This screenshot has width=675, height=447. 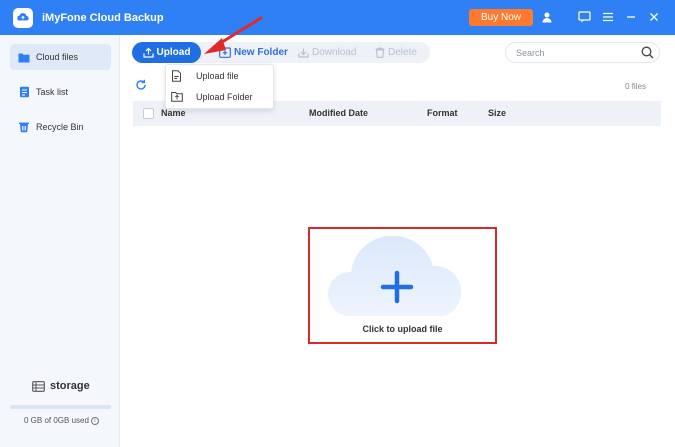 I want to click on upload-folder-label: Upload Folder, so click(x=224, y=97).